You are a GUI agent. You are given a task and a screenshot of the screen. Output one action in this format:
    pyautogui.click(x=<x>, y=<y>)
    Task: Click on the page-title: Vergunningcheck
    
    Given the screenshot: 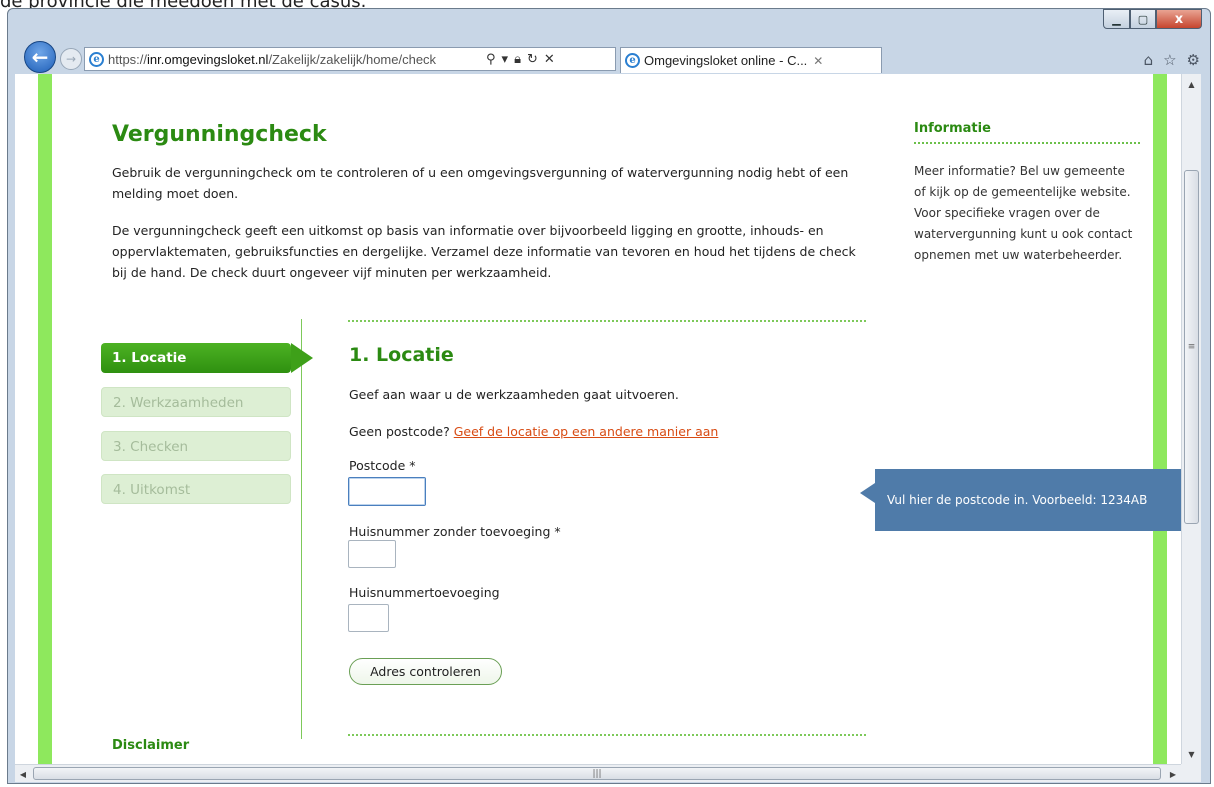 What is the action you would take?
    pyautogui.click(x=219, y=134)
    